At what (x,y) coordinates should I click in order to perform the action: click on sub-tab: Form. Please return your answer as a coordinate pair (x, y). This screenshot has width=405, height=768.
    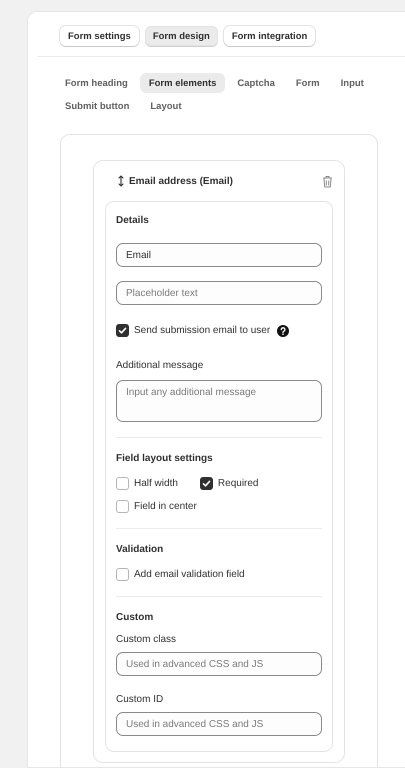
    Looking at the image, I should click on (307, 83).